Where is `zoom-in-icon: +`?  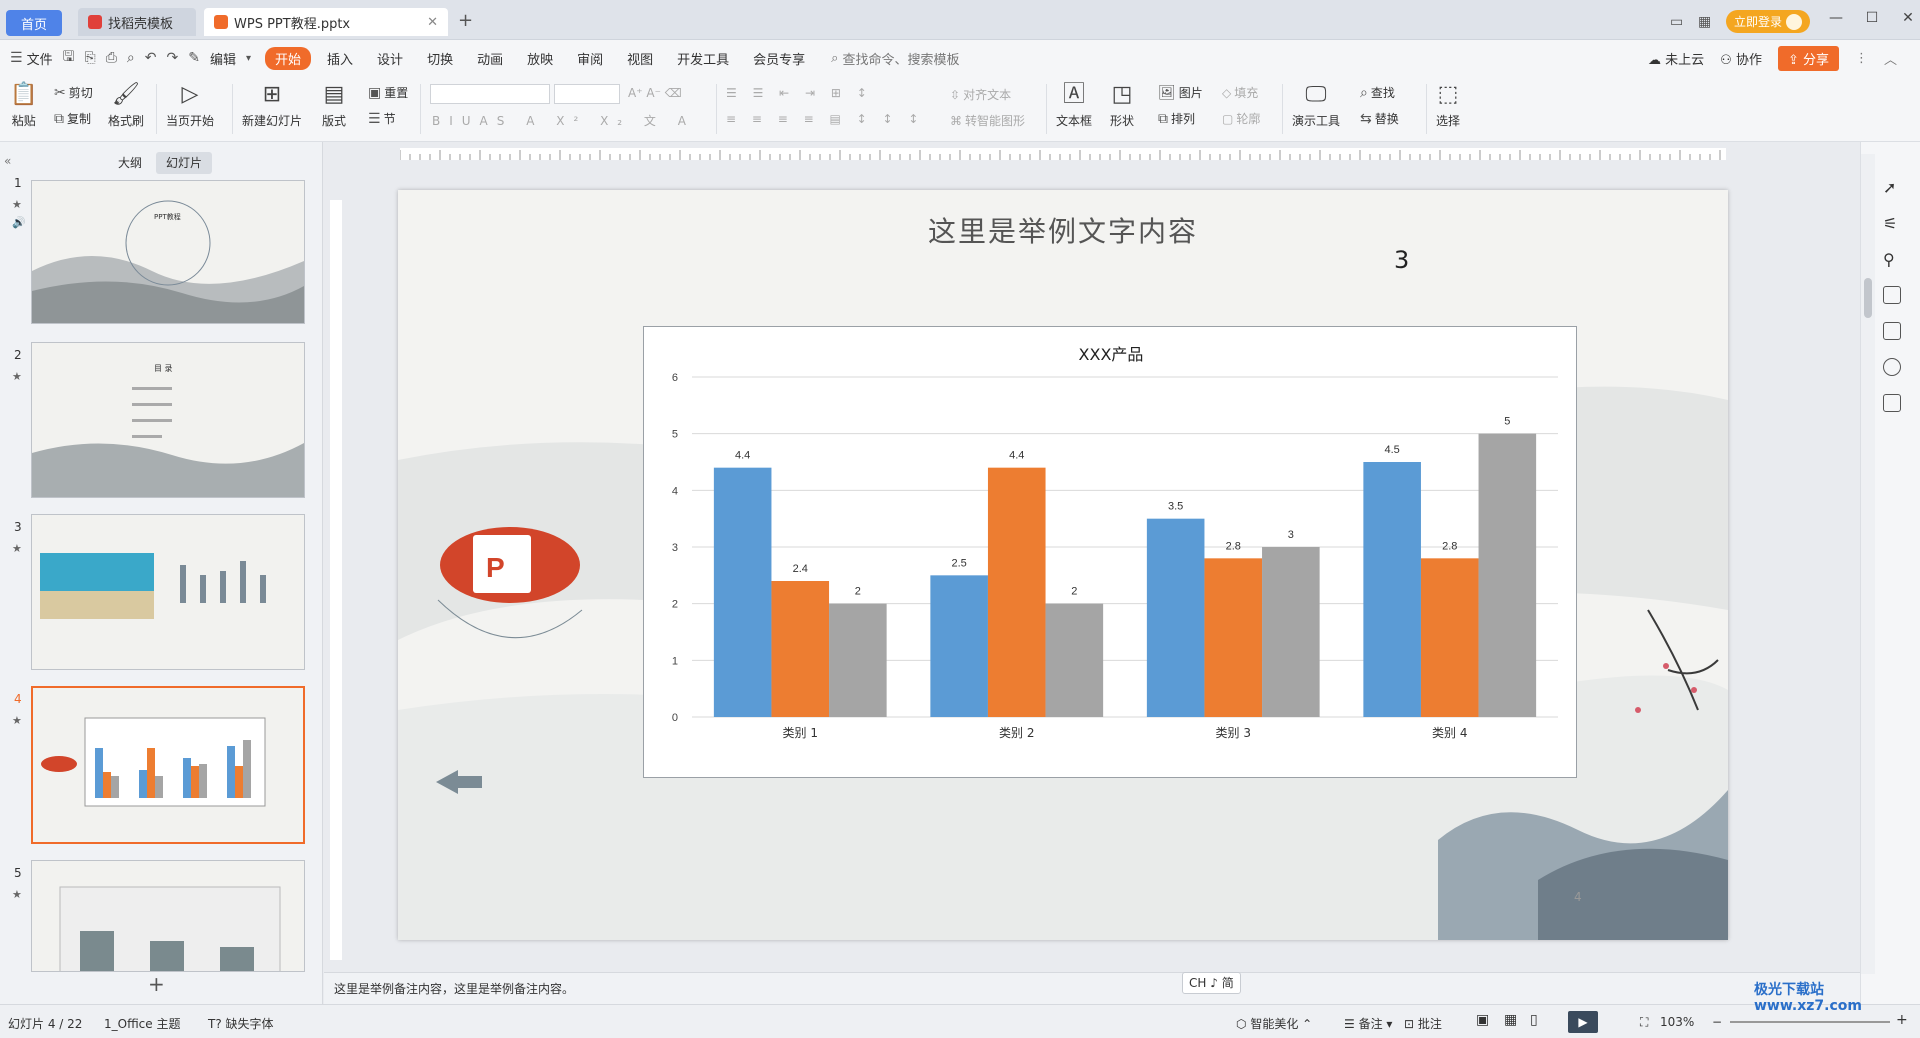
zoom-in-icon: + is located at coordinates (1902, 1020).